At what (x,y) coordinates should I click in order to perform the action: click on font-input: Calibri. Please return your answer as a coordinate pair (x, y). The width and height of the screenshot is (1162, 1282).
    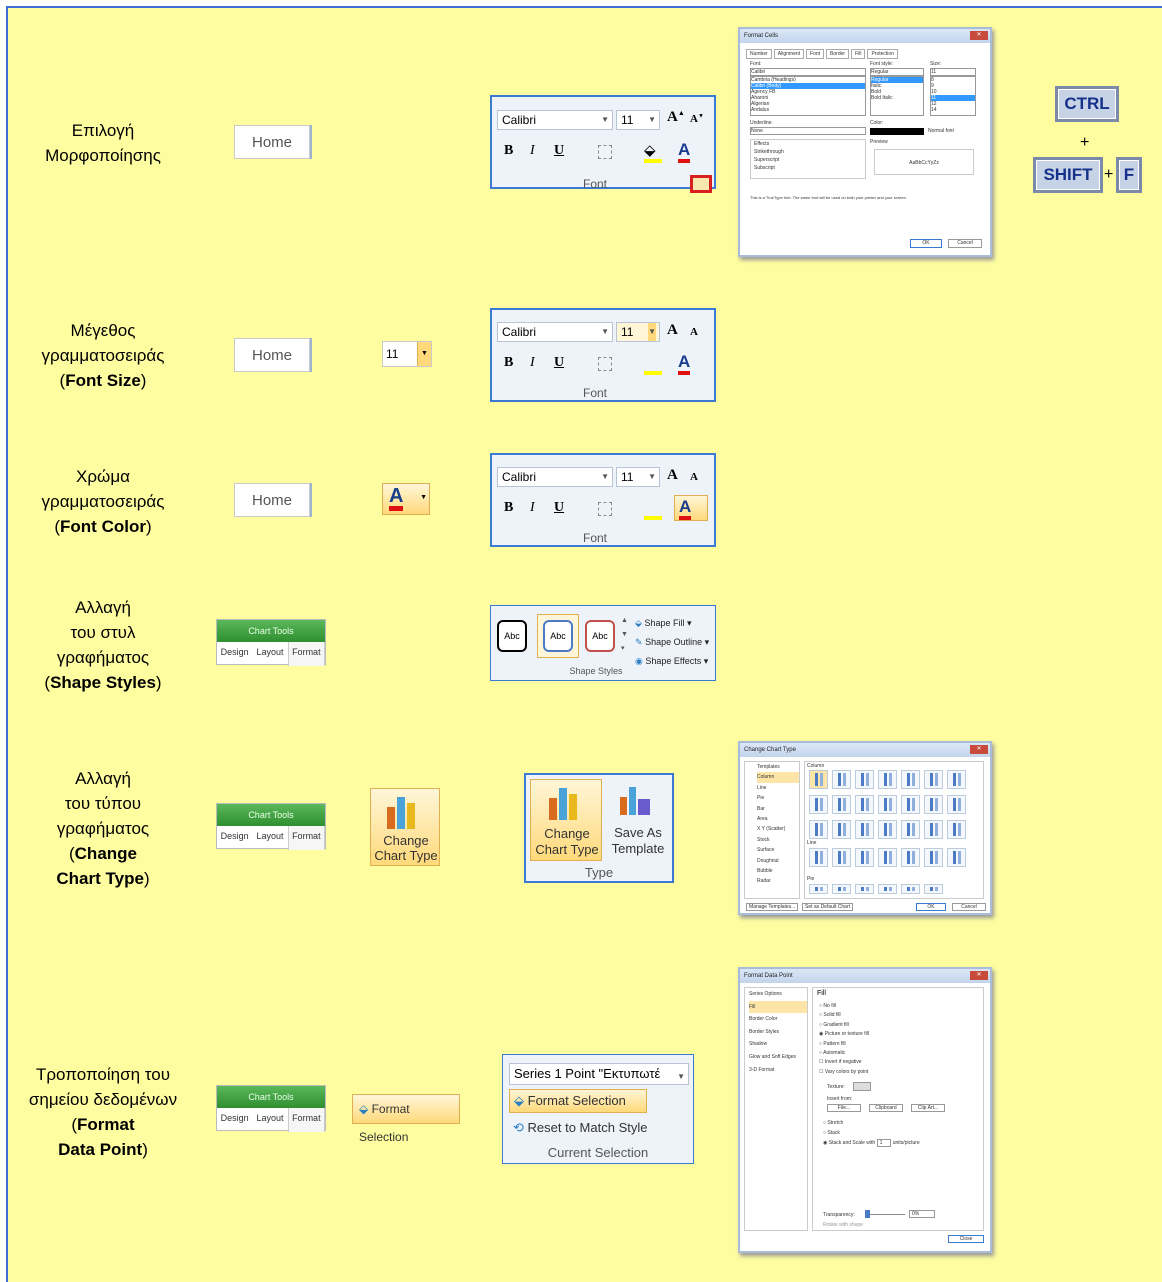
    Looking at the image, I should click on (808, 72).